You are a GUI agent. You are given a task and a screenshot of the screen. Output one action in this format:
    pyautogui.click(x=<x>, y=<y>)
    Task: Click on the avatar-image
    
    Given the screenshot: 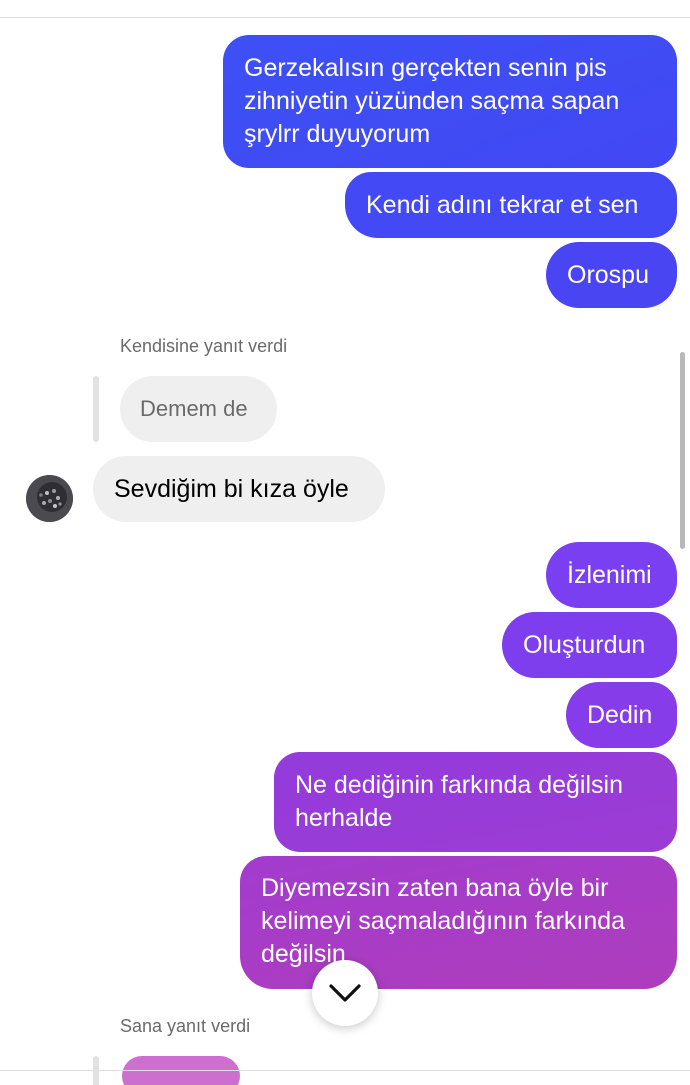 What is the action you would take?
    pyautogui.click(x=49, y=498)
    